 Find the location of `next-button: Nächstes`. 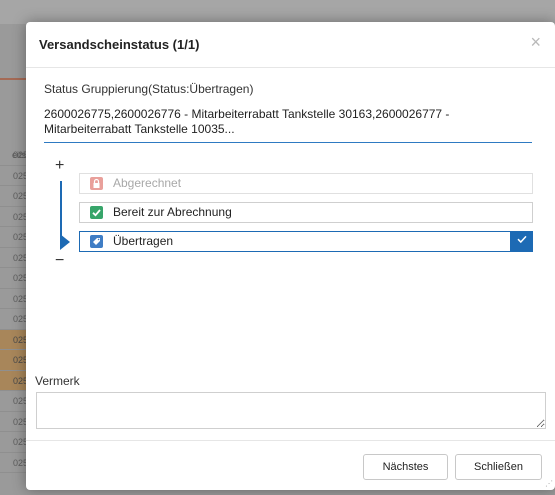

next-button: Nächstes is located at coordinates (405, 467).